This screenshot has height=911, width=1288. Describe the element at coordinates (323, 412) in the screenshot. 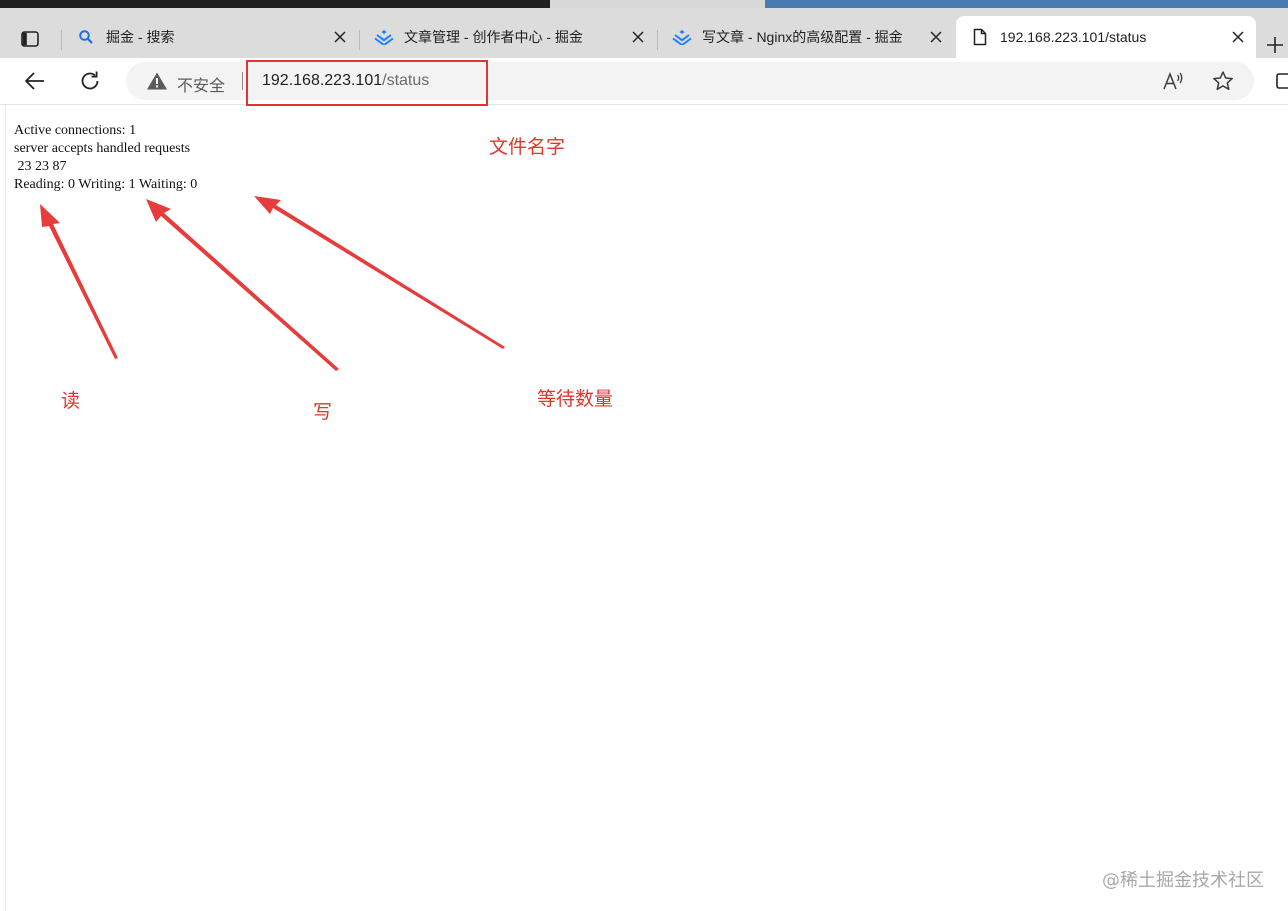

I see `annotation-writing-label: 写` at that location.